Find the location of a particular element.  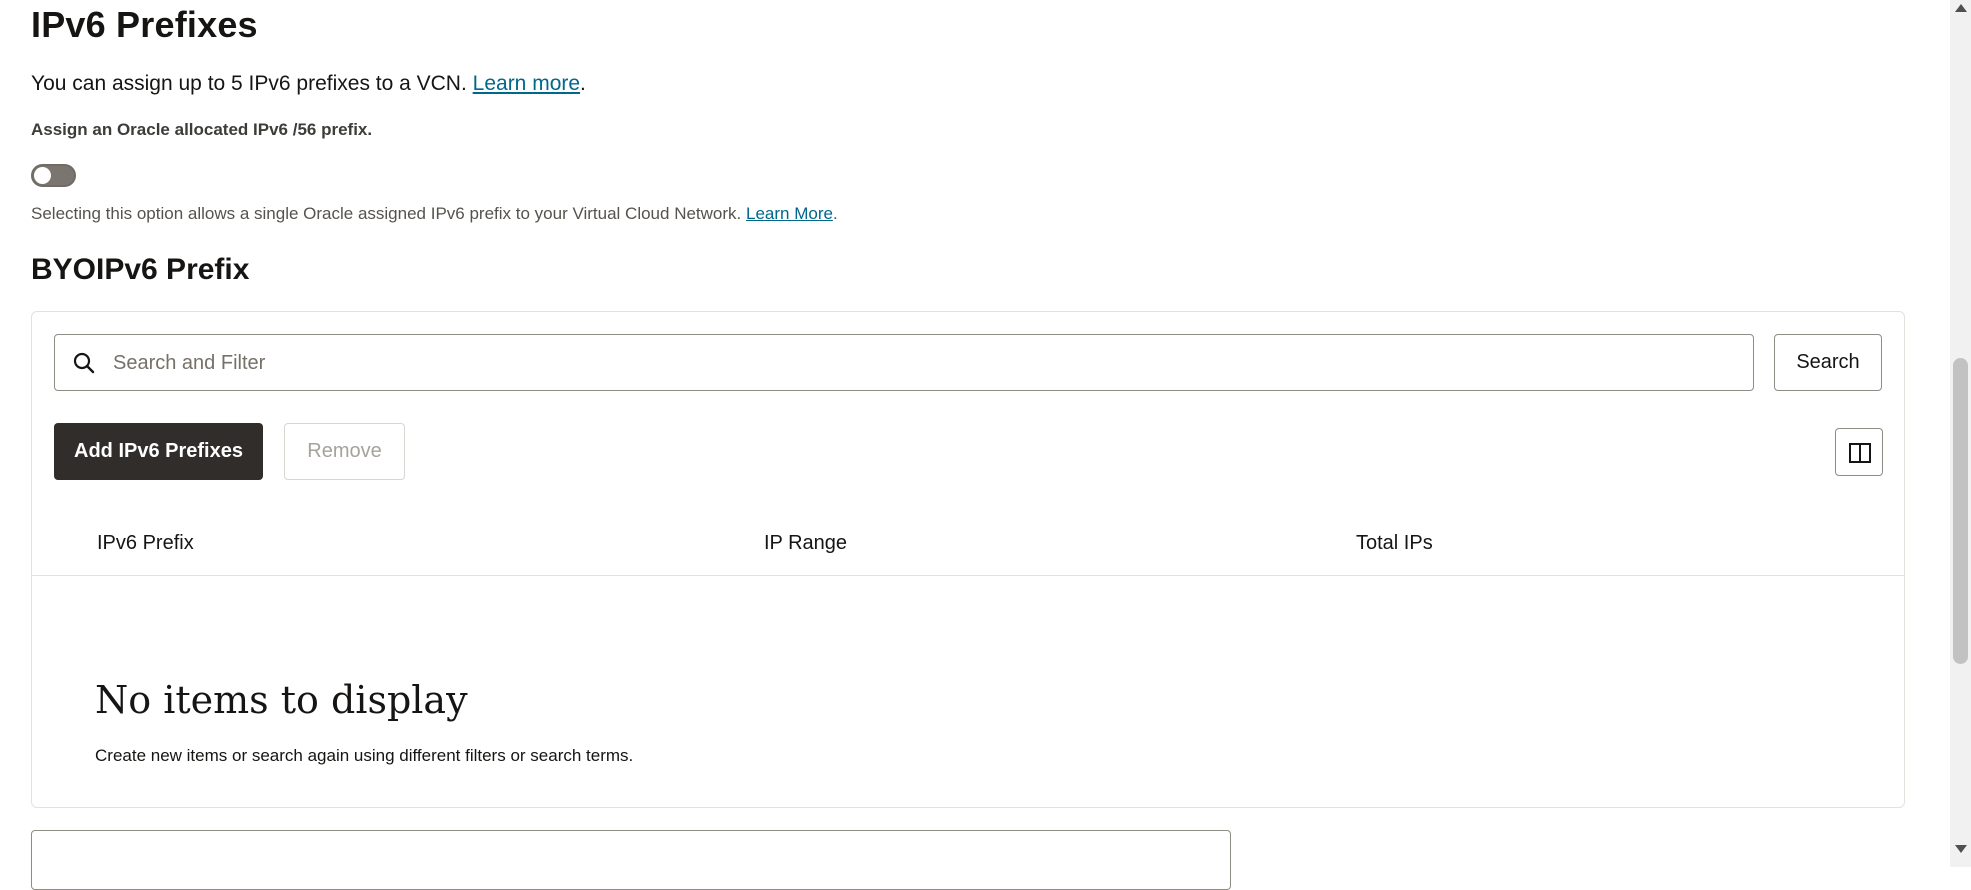

toggle-knob is located at coordinates (42, 175).